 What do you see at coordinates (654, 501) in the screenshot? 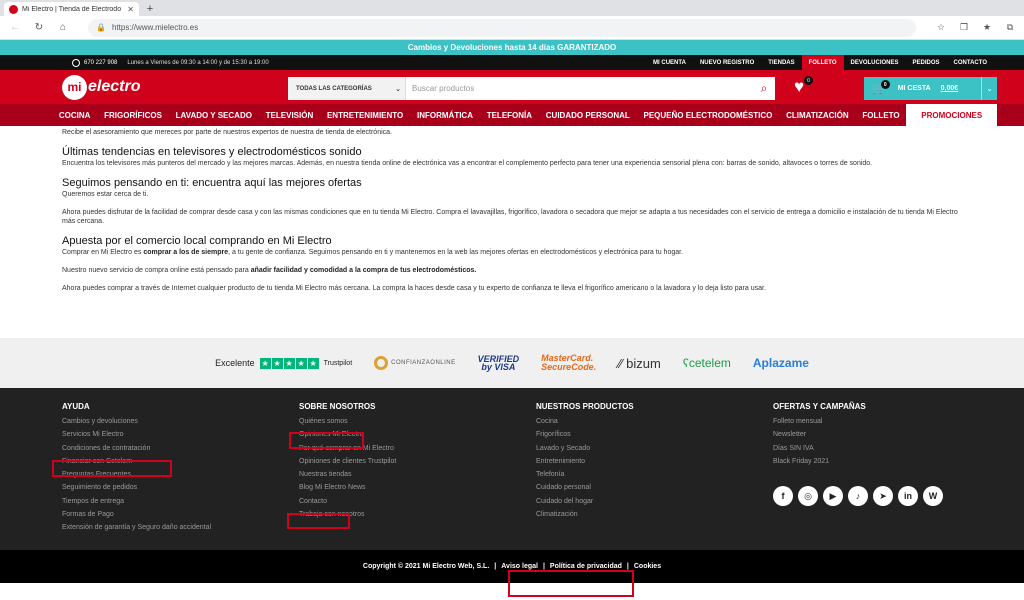
I see `footer-link: Cuidado del hogar` at bounding box center [654, 501].